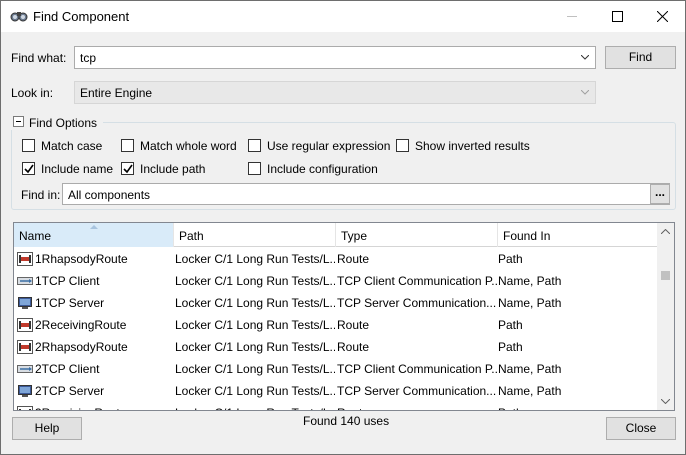  I want to click on find-options-title: Find Options, so click(63, 123).